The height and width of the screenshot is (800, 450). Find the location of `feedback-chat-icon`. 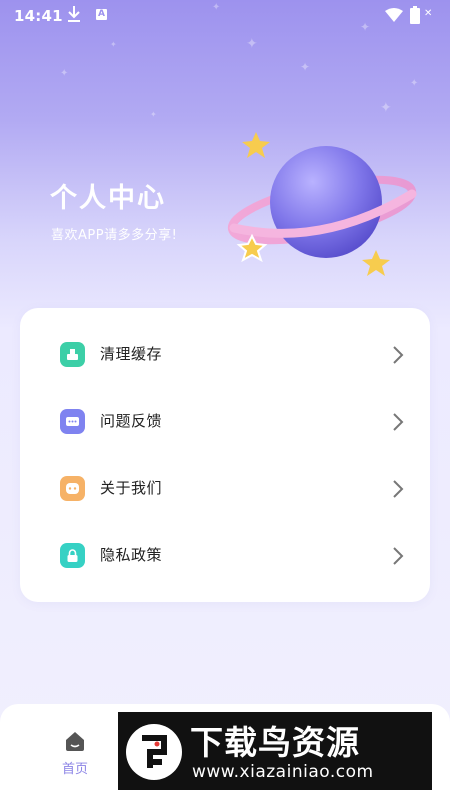

feedback-chat-icon is located at coordinates (72, 421).